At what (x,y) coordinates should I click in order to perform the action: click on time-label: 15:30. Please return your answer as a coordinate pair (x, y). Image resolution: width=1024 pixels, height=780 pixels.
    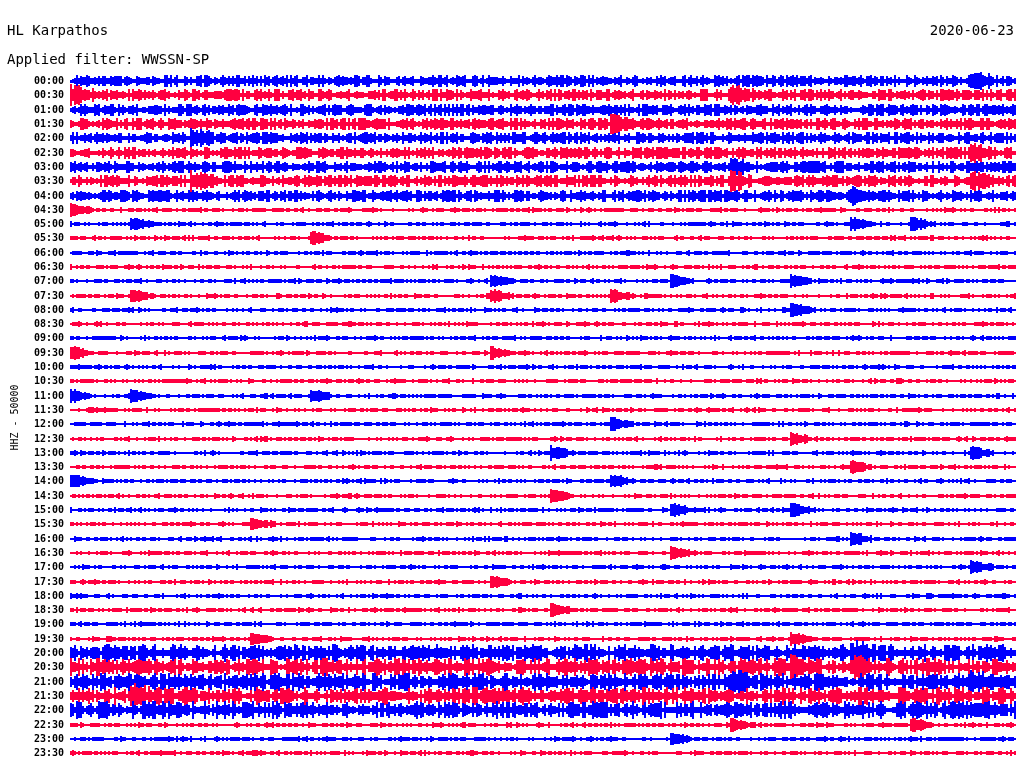
    Looking at the image, I should click on (48, 524).